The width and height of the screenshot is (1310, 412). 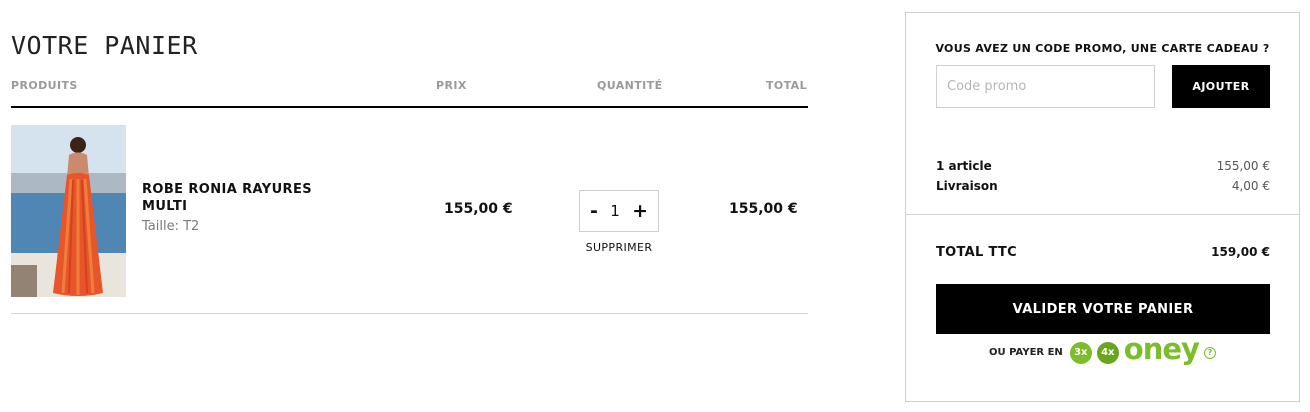 I want to click on column-header-price: PRIX, so click(x=451, y=85).